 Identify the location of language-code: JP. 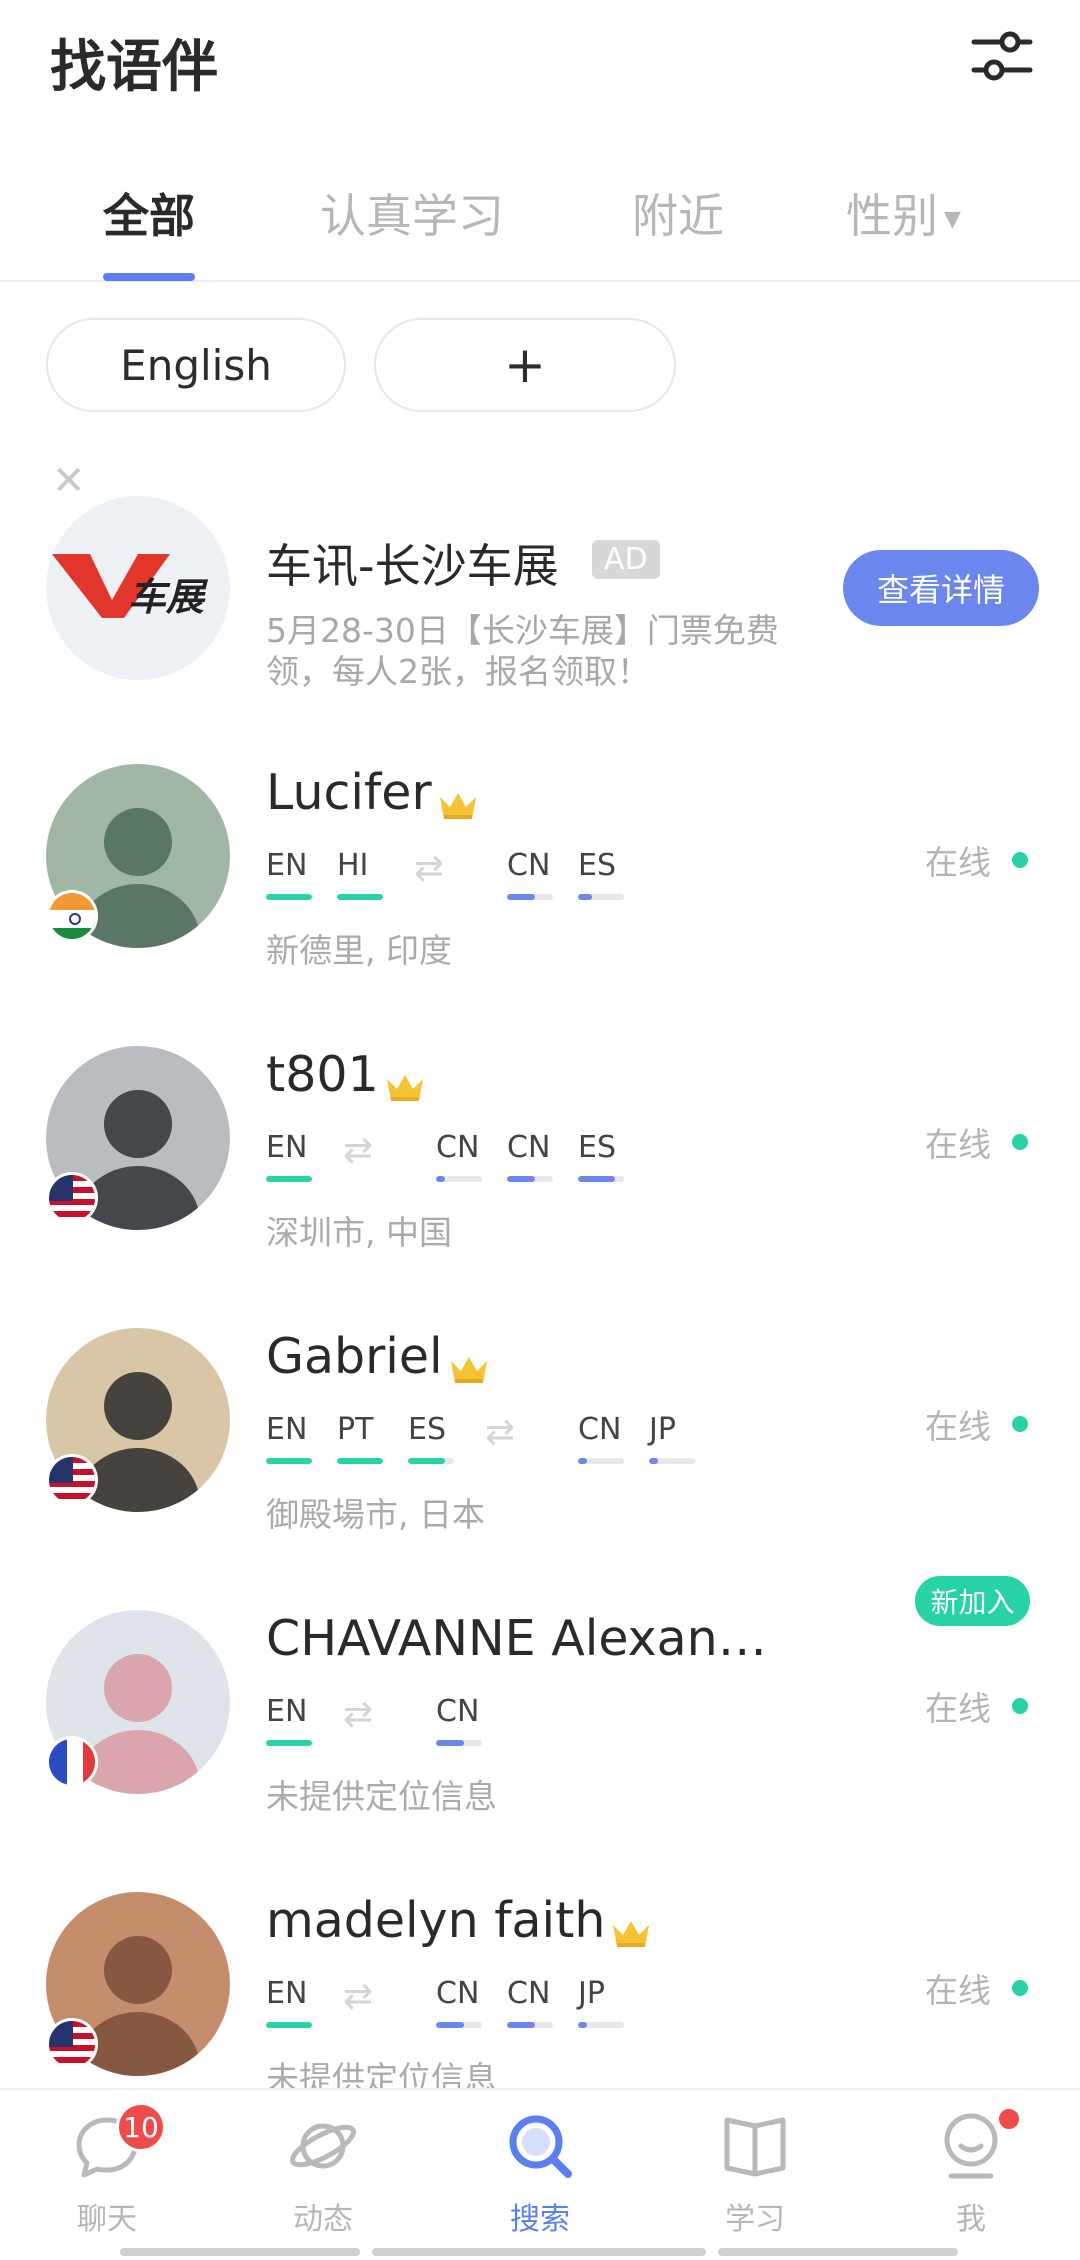
(662, 1429).